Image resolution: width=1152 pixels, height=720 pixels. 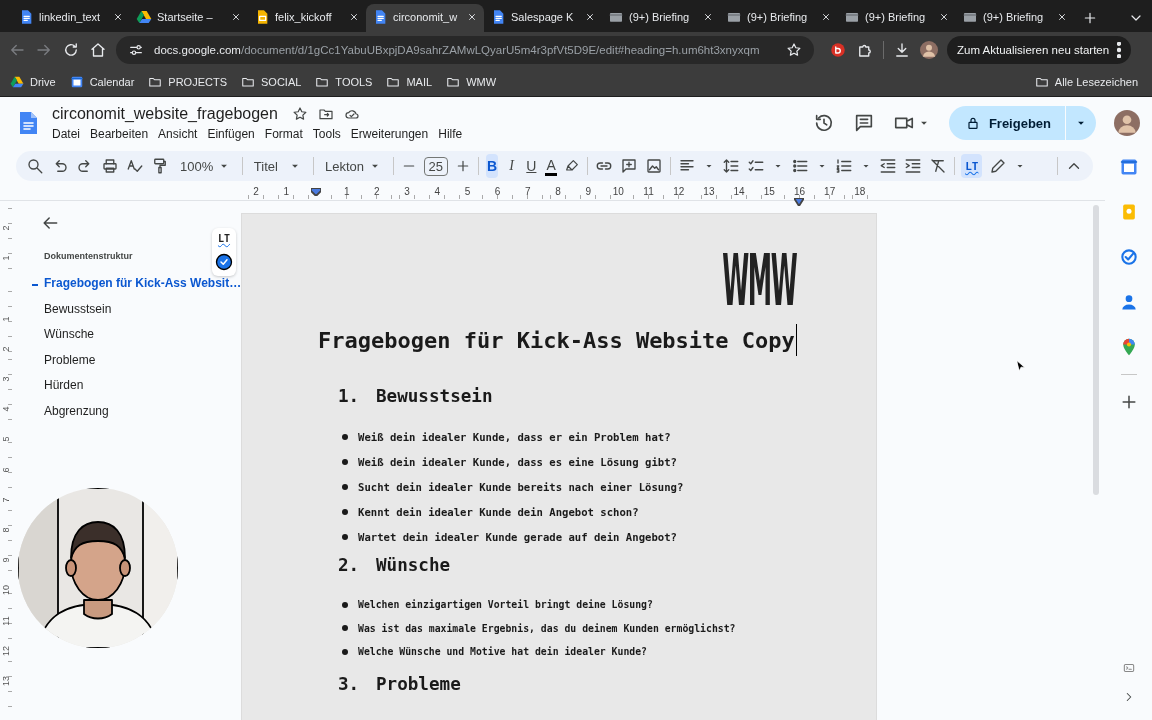 I want to click on menu-item: Hilfe, so click(x=450, y=134).